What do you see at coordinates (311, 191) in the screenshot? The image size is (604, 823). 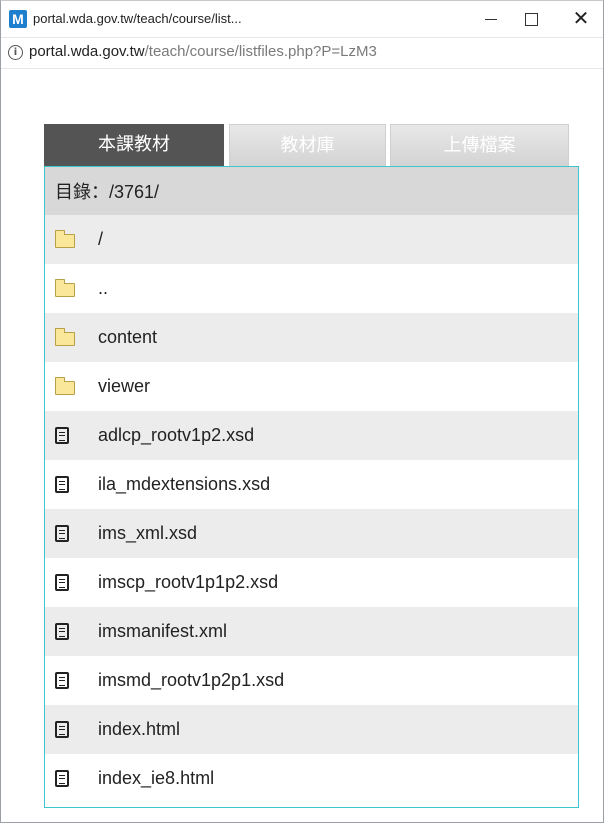 I see `directory-header: 目錄：/3761/` at bounding box center [311, 191].